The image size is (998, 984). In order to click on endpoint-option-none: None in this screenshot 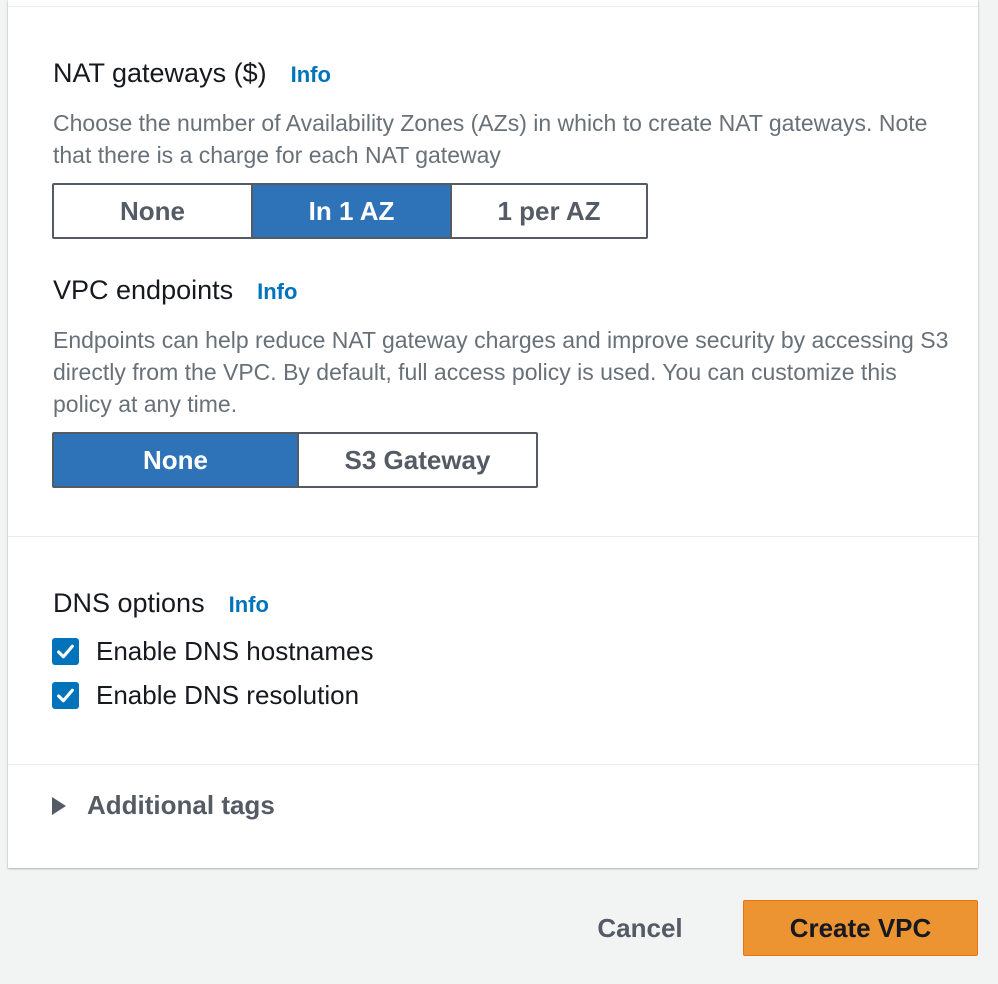, I will do `click(175, 460)`.